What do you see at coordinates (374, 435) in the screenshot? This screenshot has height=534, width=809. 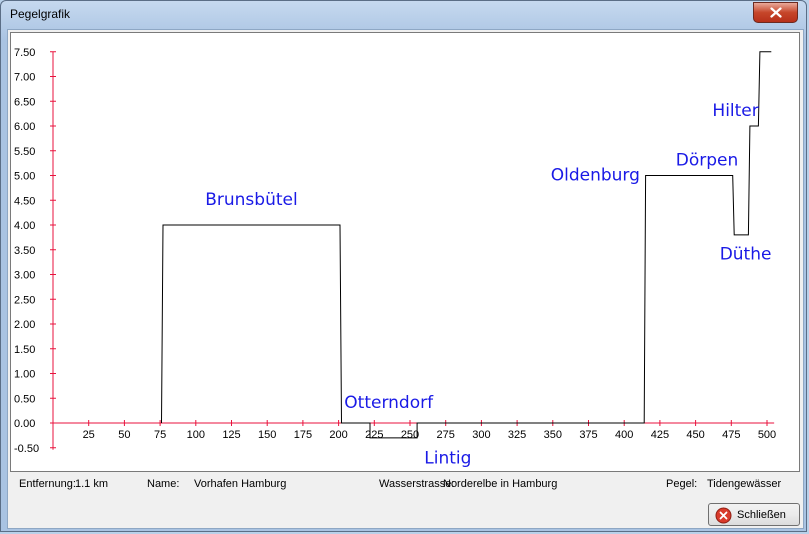 I see `x-tick-label: 225` at bounding box center [374, 435].